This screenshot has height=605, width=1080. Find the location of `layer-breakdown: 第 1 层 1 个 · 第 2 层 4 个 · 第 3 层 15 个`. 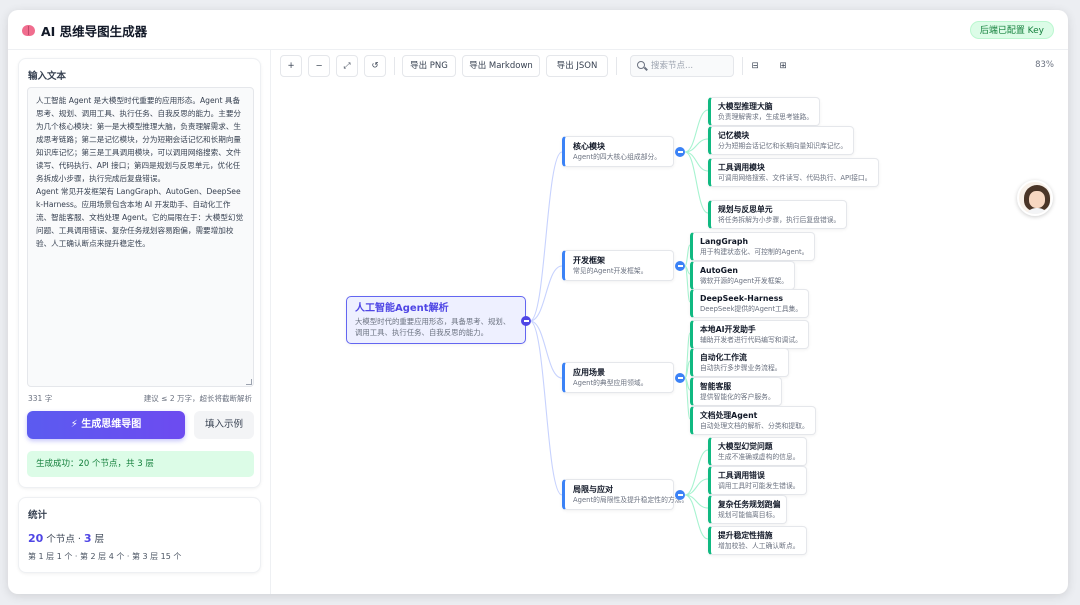

layer-breakdown: 第 1 层 1 个 · 第 2 层 4 个 · 第 3 层 15 个 is located at coordinates (105, 556).